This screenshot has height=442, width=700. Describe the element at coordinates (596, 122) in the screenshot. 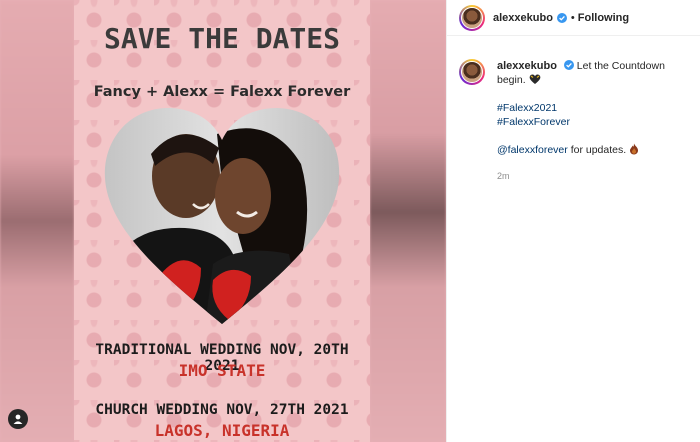

I see `hashtag-link: #FalexxForever` at that location.